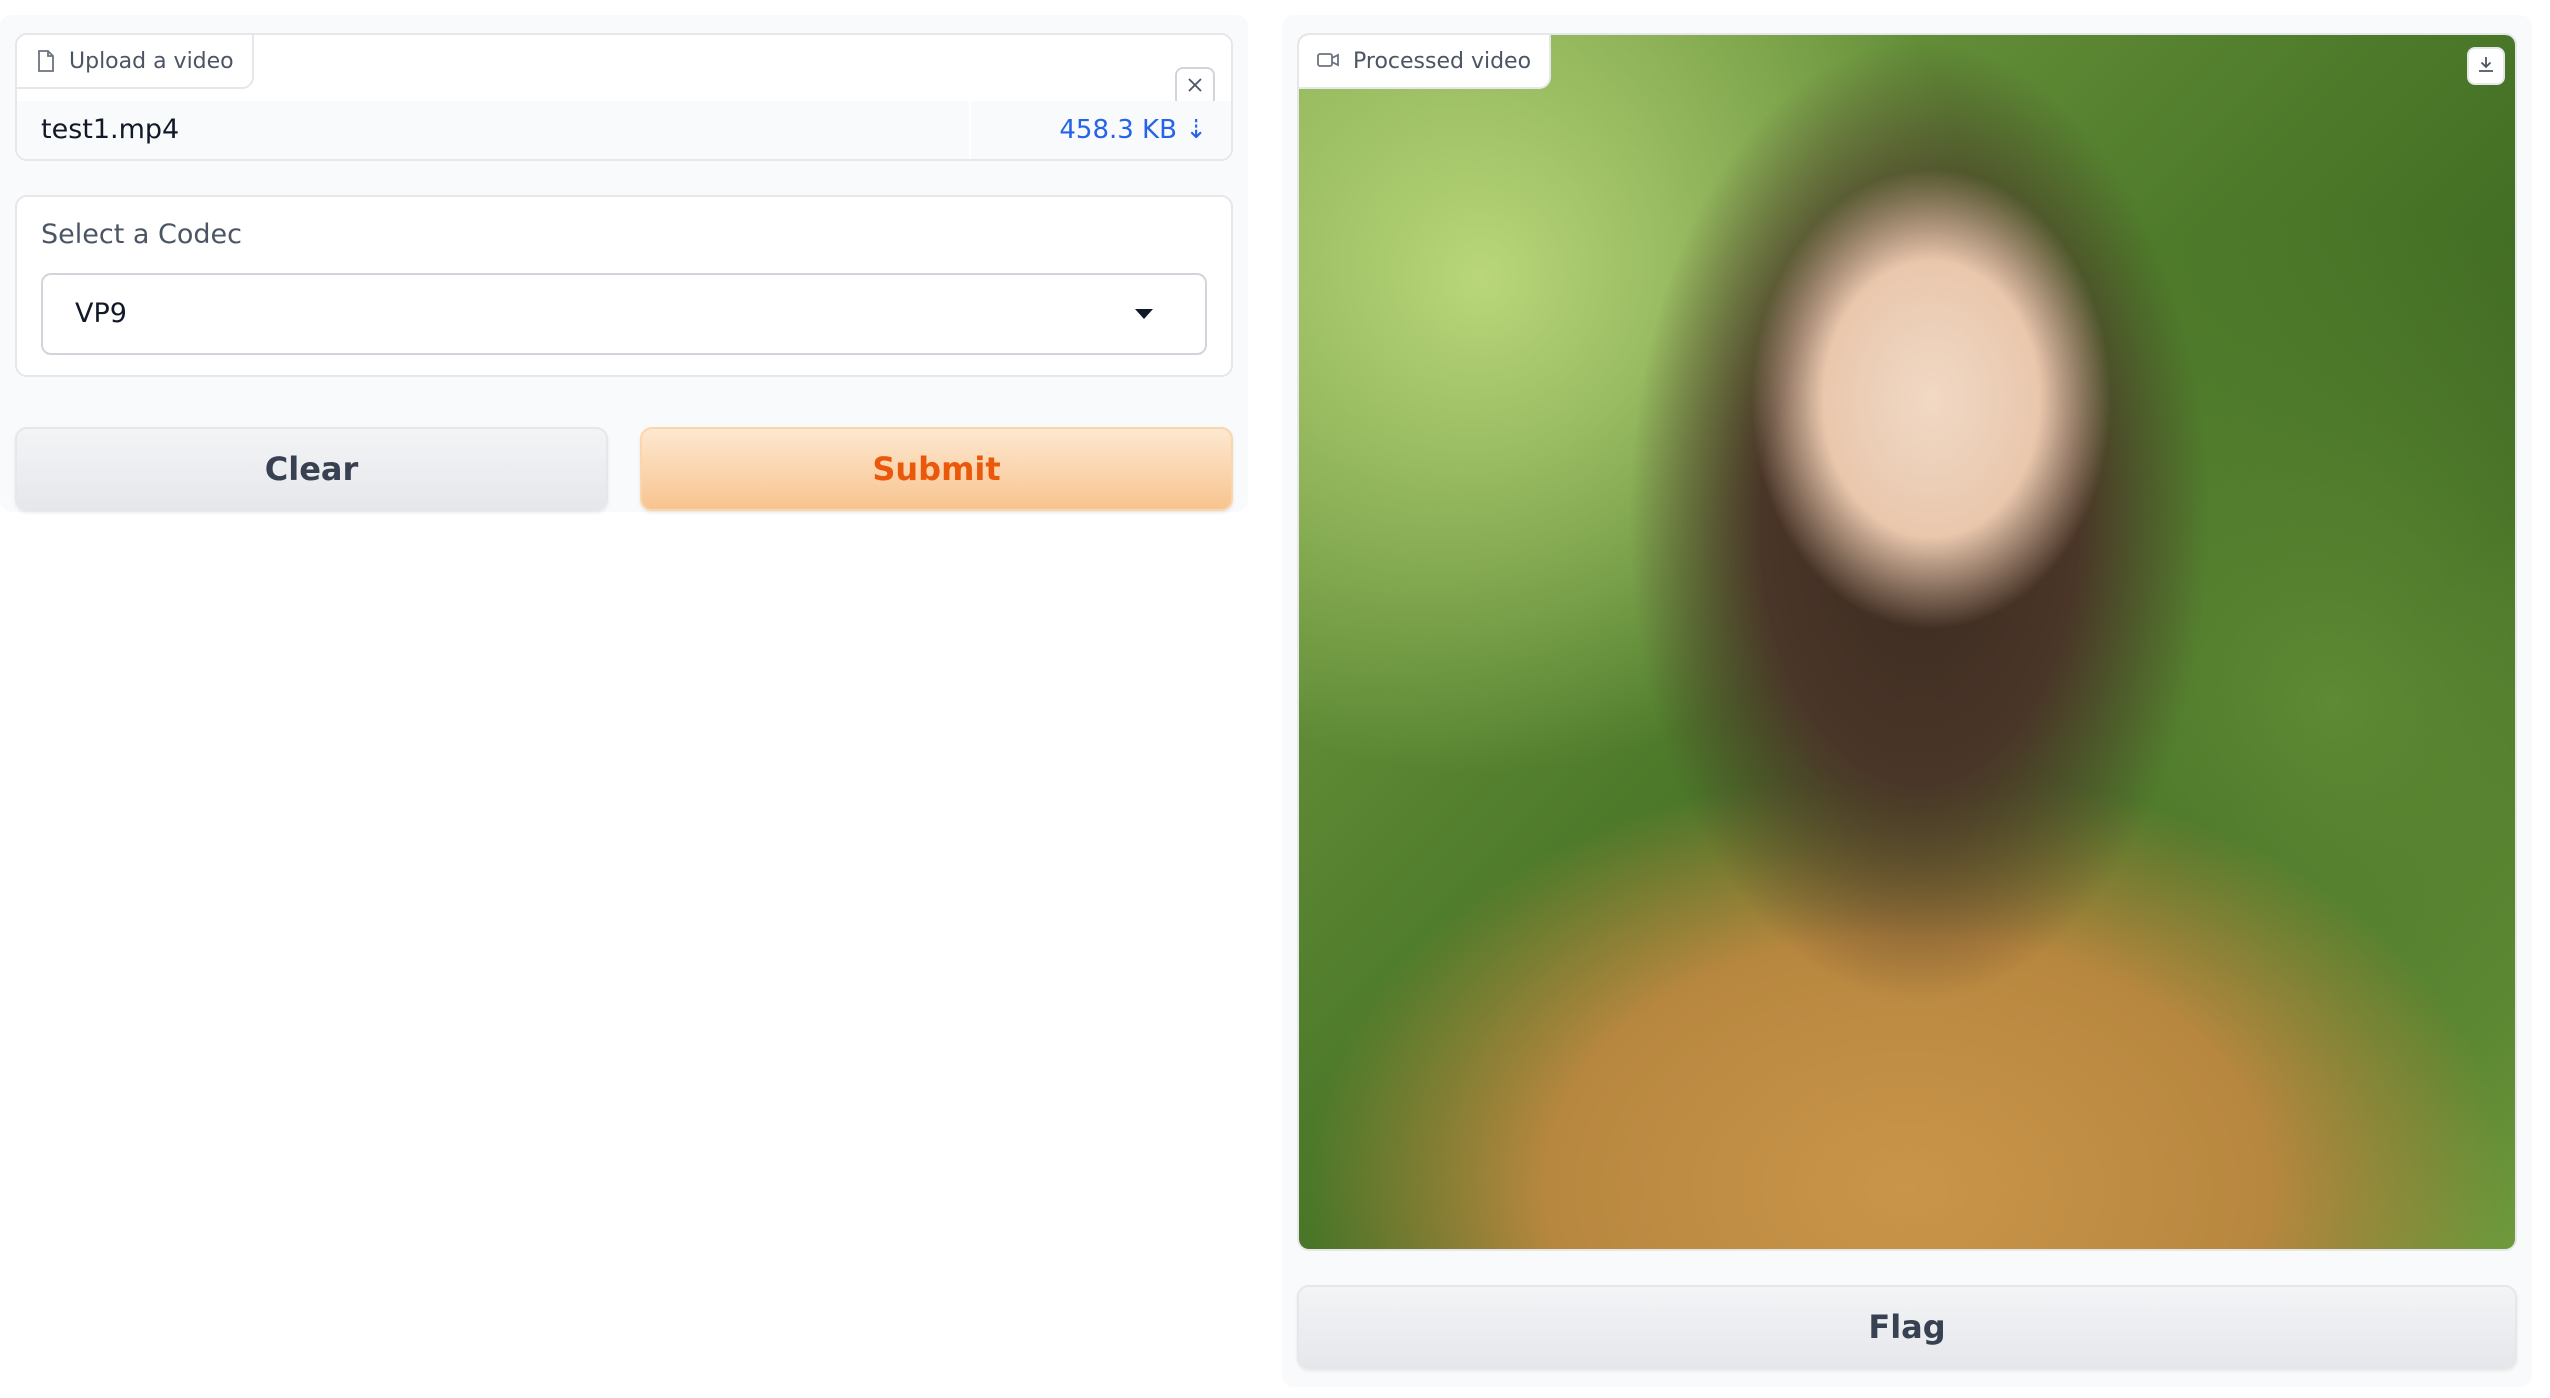 The width and height of the screenshot is (2550, 1398). What do you see at coordinates (141, 234) in the screenshot?
I see `codec-label: Select a Codec` at bounding box center [141, 234].